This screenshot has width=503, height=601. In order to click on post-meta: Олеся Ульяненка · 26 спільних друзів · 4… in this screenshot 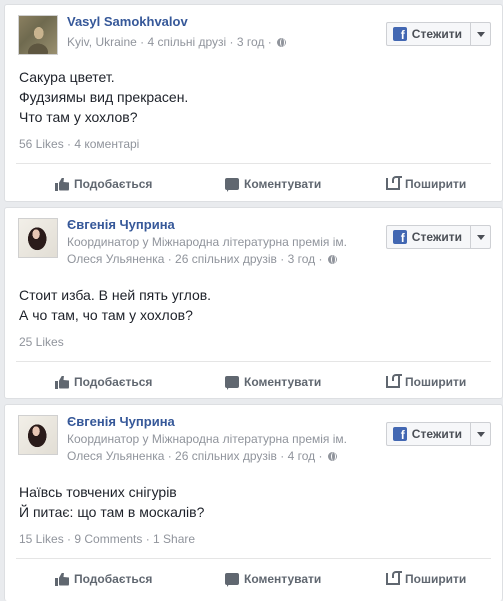, I will do `click(202, 456)`.